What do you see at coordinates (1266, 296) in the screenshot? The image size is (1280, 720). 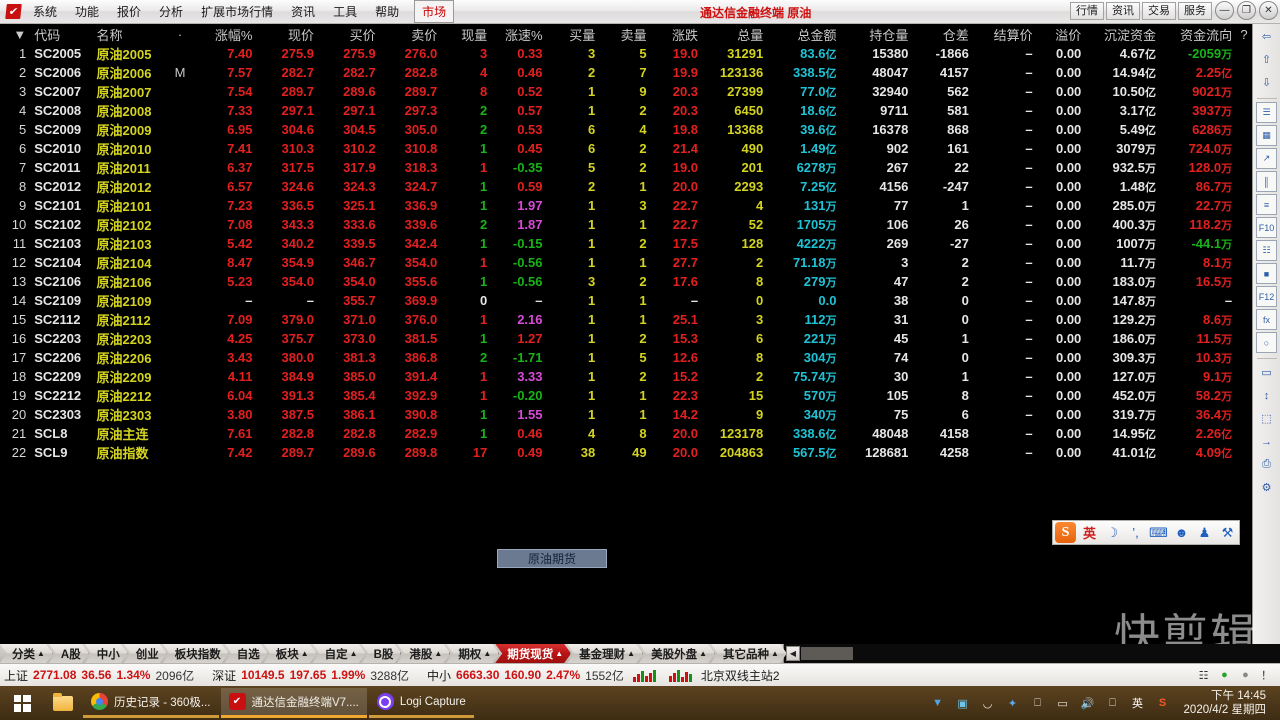 I see `f12-icon: F12` at bounding box center [1266, 296].